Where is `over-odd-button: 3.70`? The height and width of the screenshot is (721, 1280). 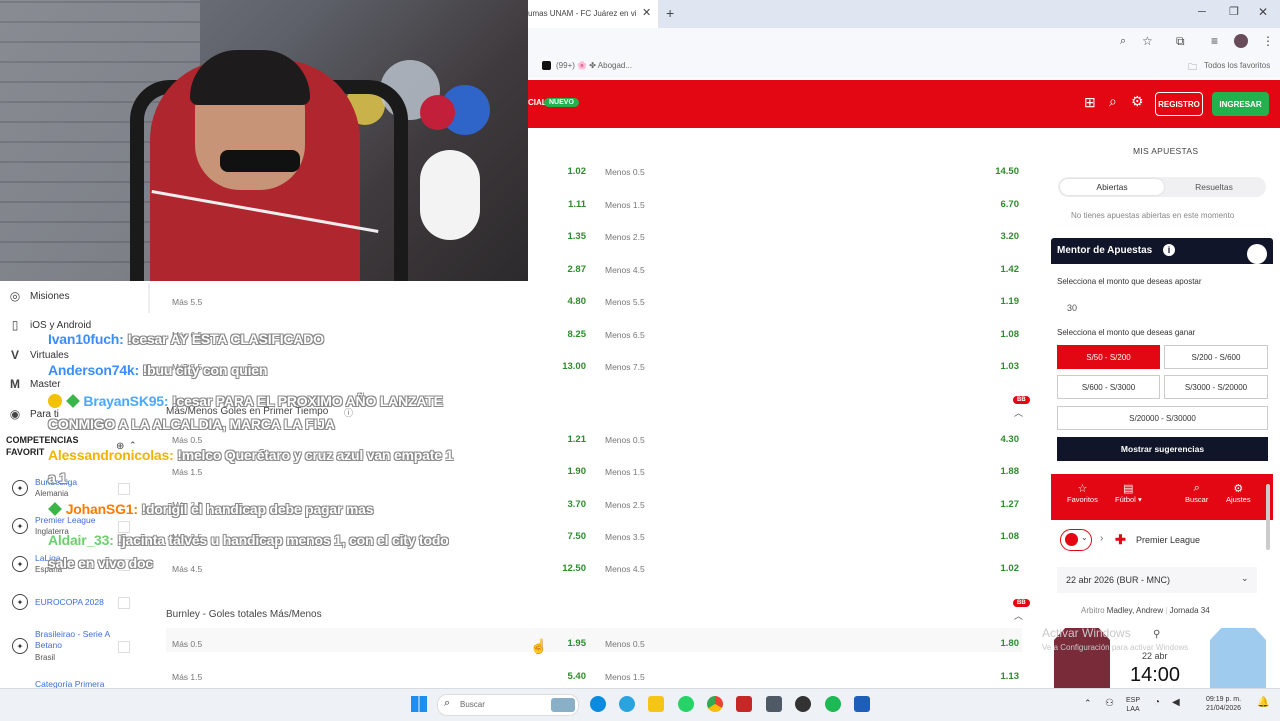
over-odd-button: 3.70 is located at coordinates (566, 504).